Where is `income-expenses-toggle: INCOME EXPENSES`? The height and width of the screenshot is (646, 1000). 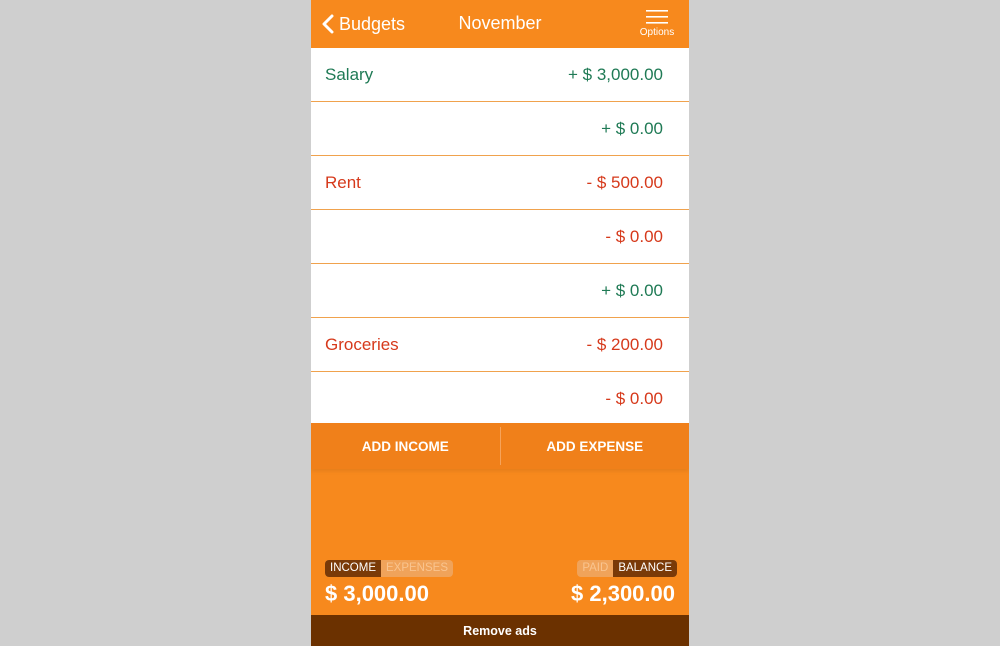
income-expenses-toggle: INCOME EXPENSES is located at coordinates (389, 568).